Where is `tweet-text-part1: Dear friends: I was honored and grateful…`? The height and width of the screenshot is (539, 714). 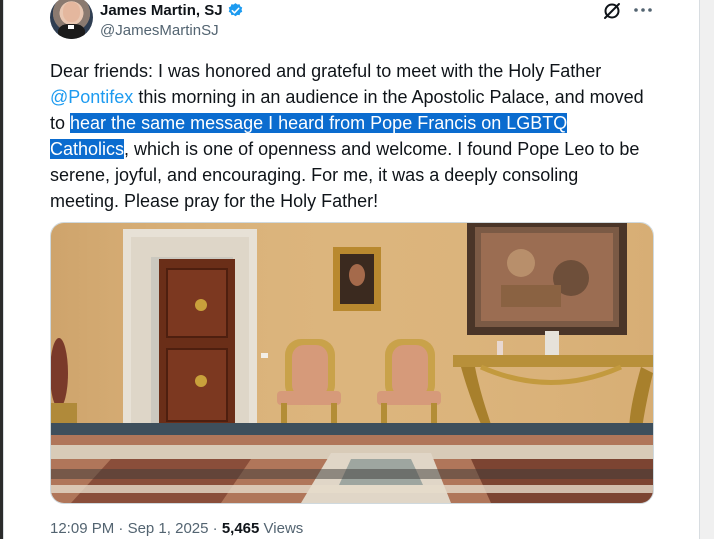 tweet-text-part1: Dear friends: I was honored and grateful… is located at coordinates (326, 71).